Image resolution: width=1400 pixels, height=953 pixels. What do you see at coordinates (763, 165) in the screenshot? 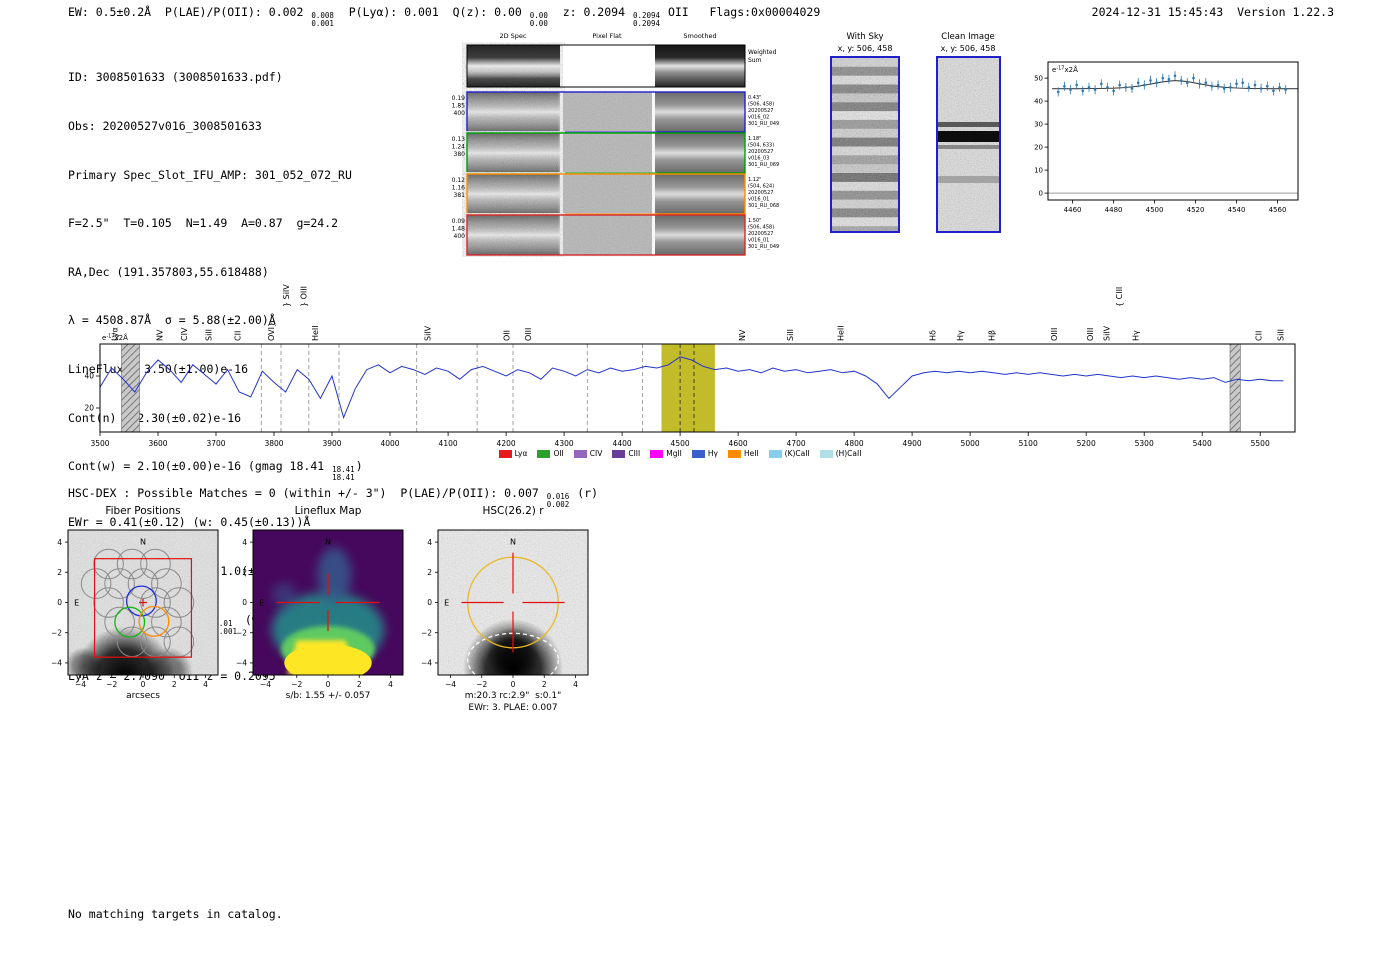
I see `cutout-row-right-label: 301_RU_069` at bounding box center [763, 165].